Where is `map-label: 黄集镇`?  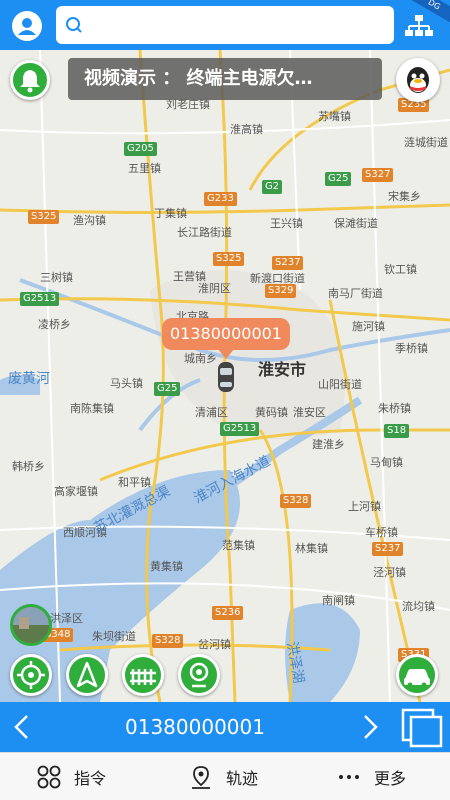 map-label: 黄集镇 is located at coordinates (166, 566).